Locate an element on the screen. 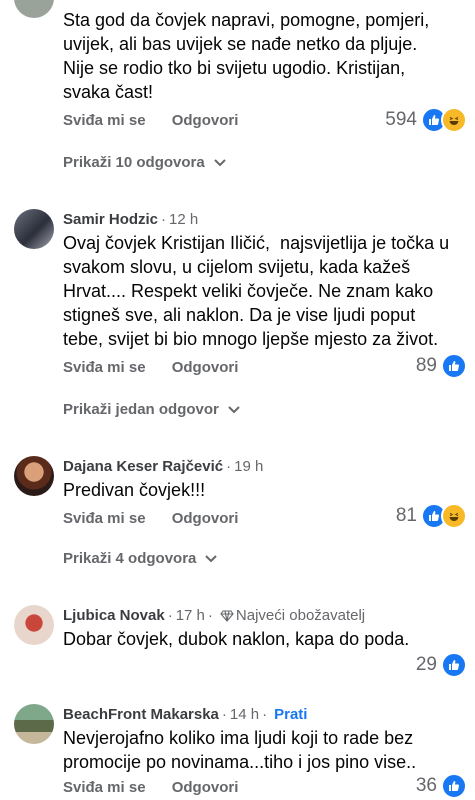 Image resolution: width=475 pixels, height=800 pixels. fan-badge: Najveći obožavatelj is located at coordinates (300, 615).